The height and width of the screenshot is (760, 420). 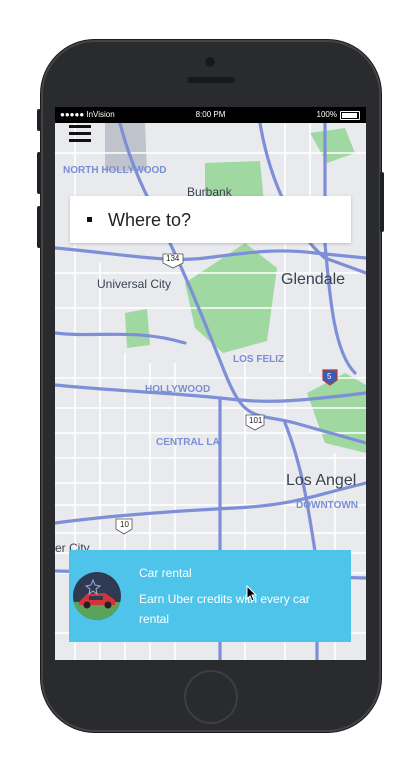 I want to click on destination-square-icon, so click(x=89, y=219).